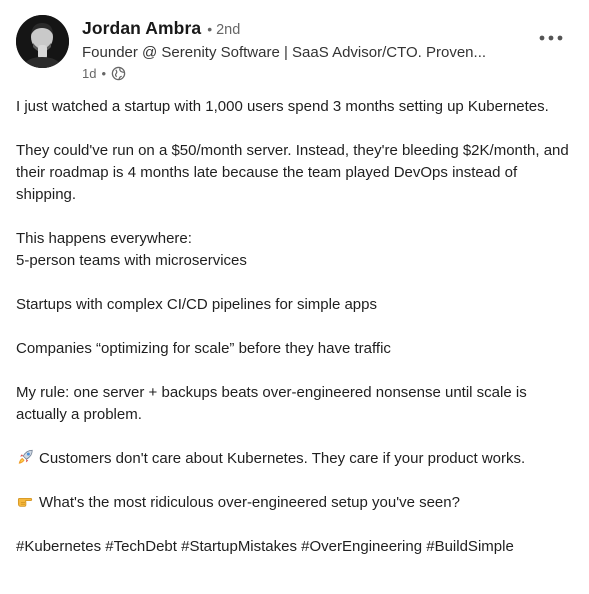 This screenshot has width=589, height=594. What do you see at coordinates (25, 457) in the screenshot?
I see `rocket-icon` at bounding box center [25, 457].